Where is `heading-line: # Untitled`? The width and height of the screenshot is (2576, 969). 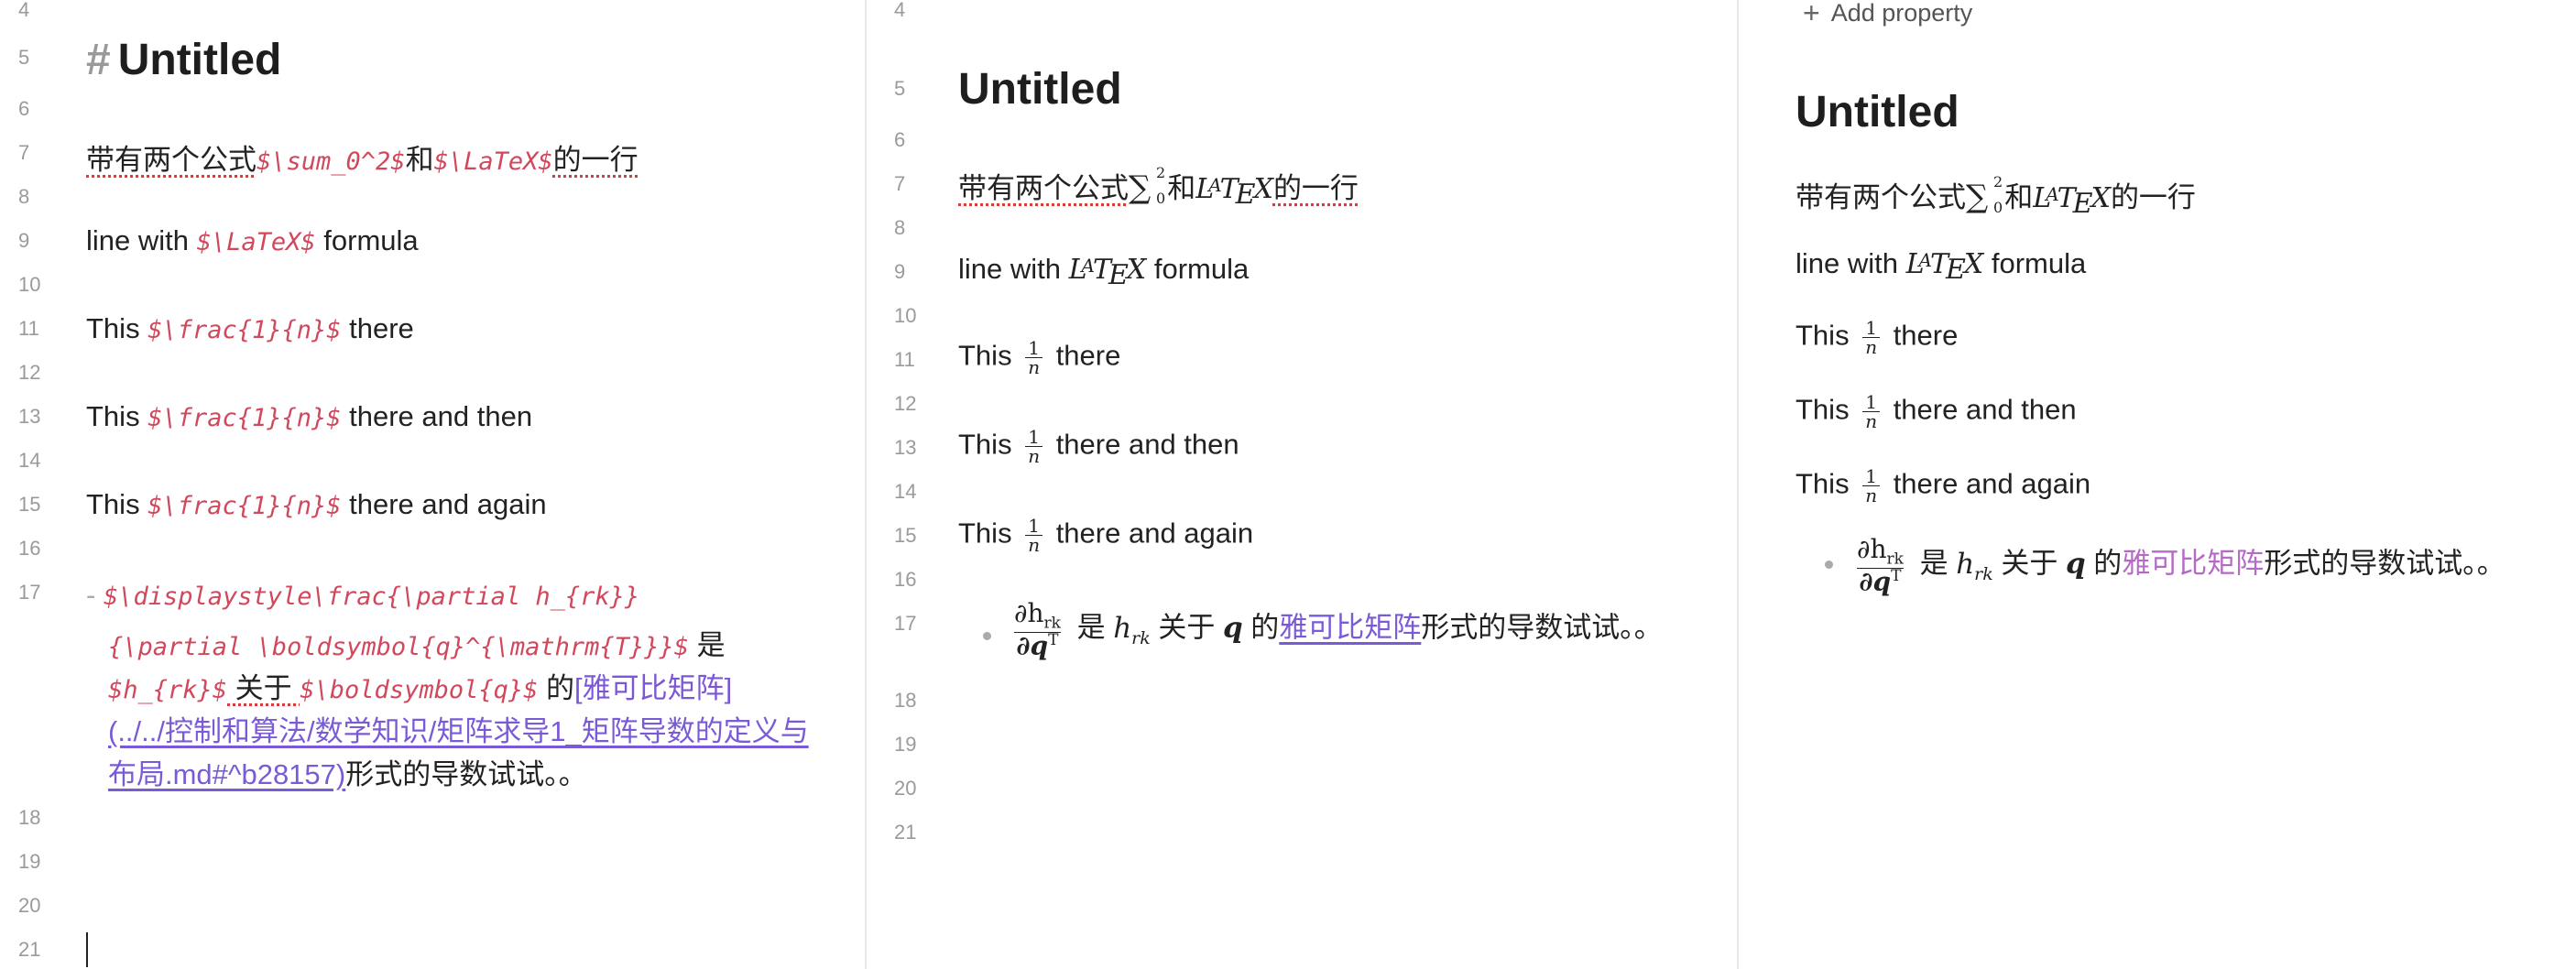
heading-line: # Untitled is located at coordinates (184, 60).